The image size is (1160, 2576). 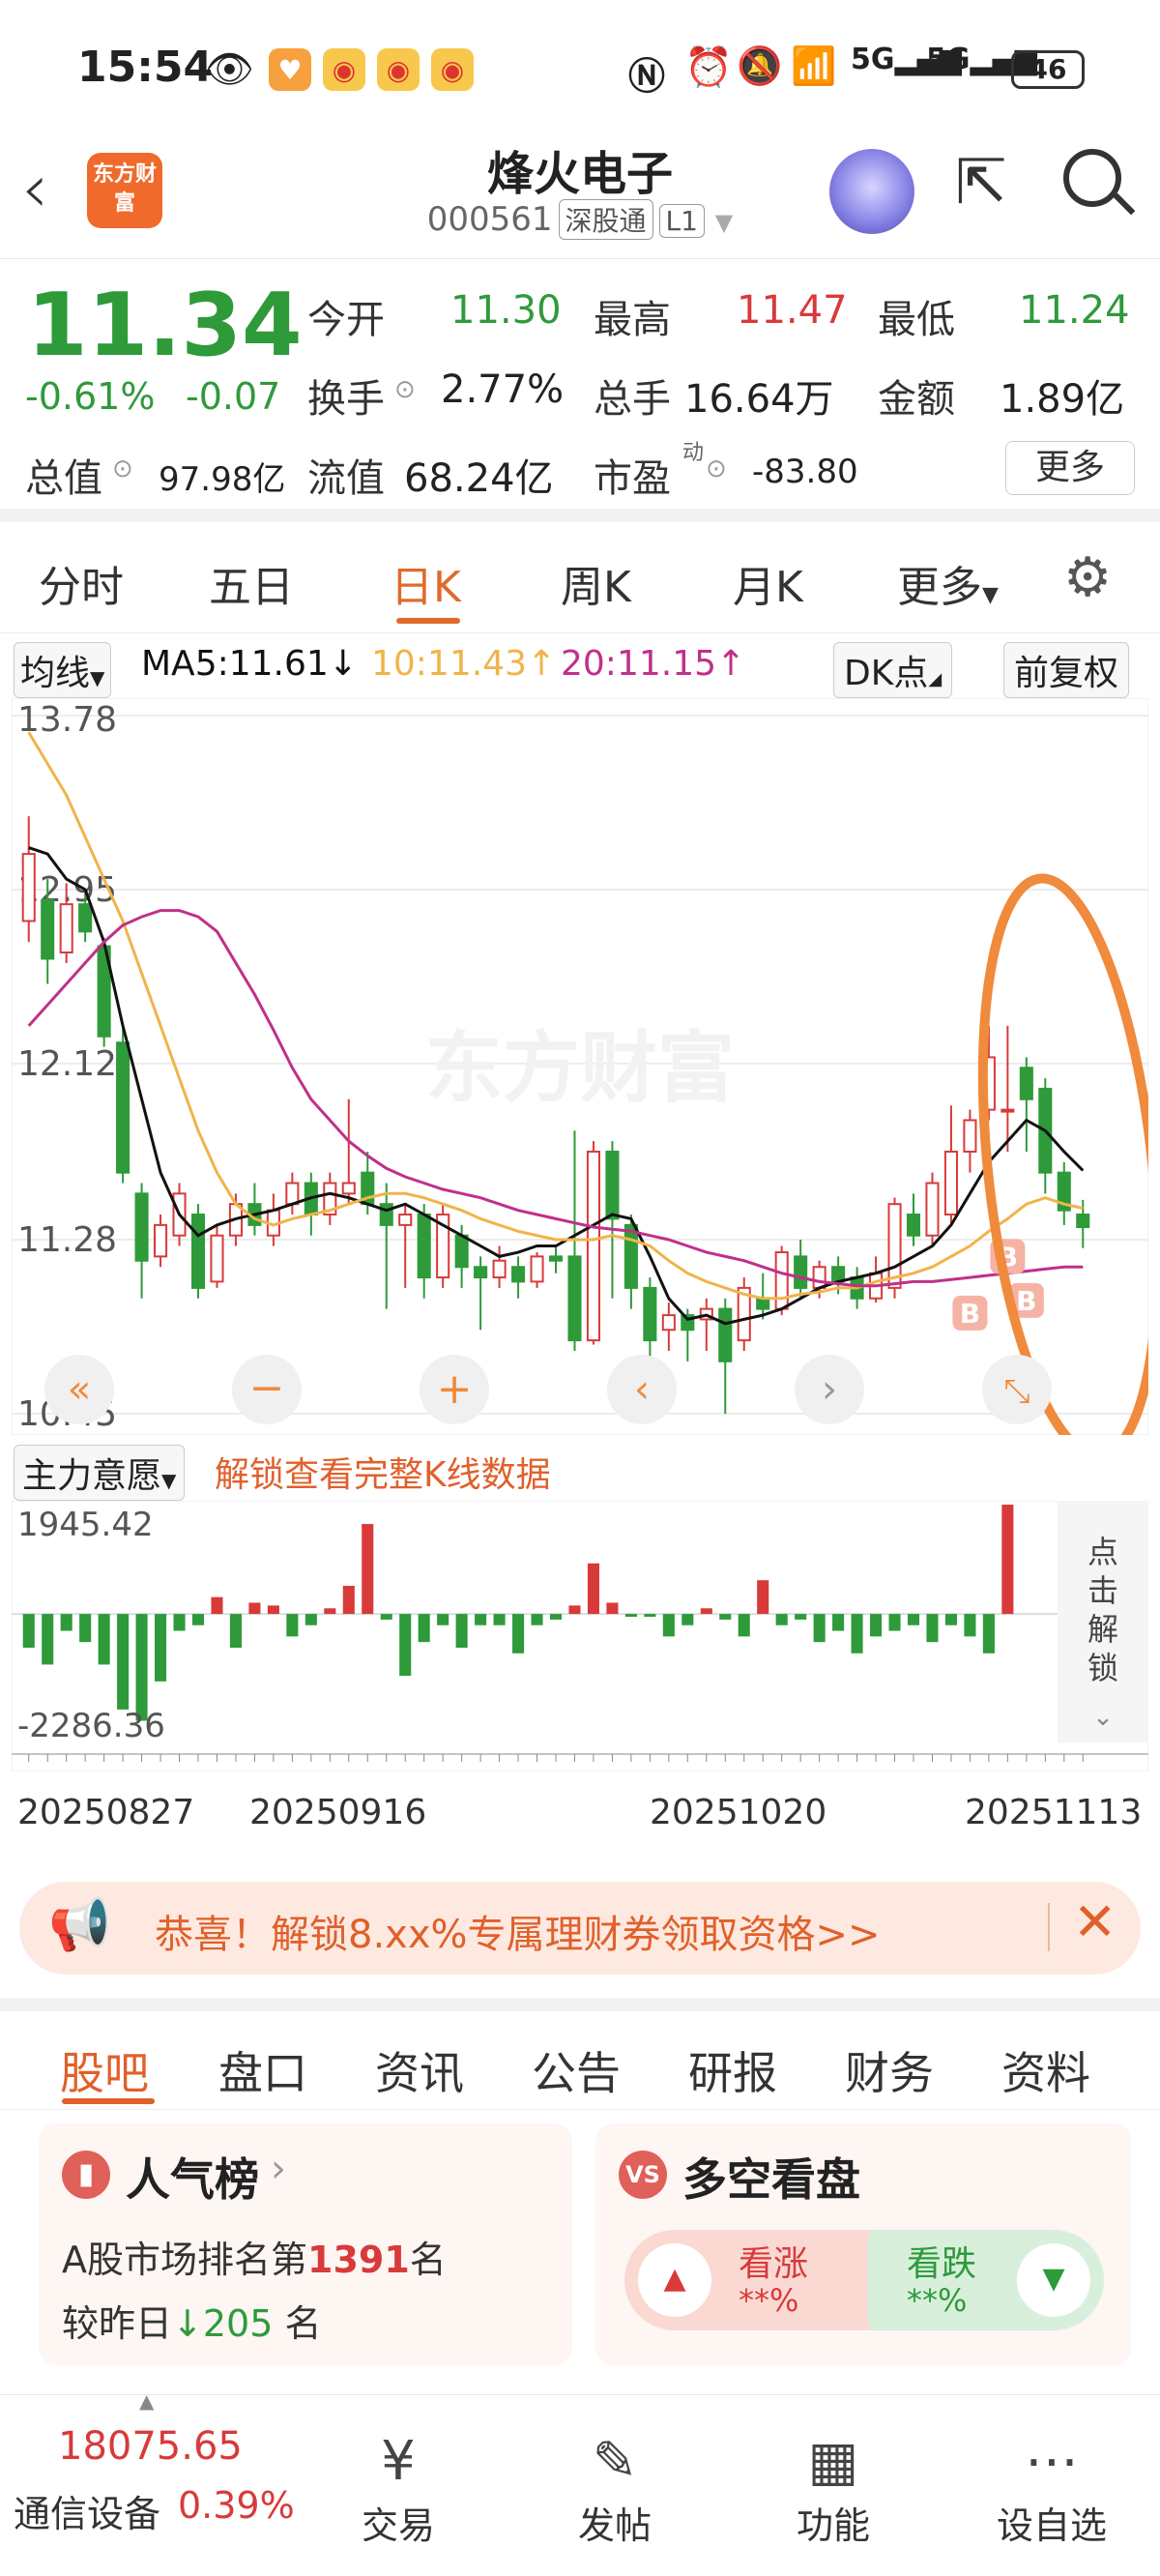 What do you see at coordinates (63, 670) in the screenshot?
I see `ma-type-select: 均线▼` at bounding box center [63, 670].